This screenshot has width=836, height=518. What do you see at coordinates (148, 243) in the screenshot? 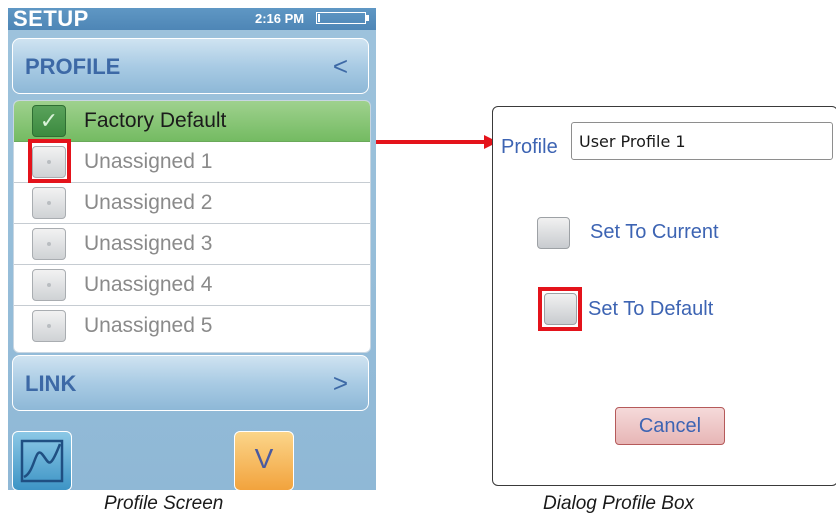
I see `profile-label: Unassigned 3` at bounding box center [148, 243].